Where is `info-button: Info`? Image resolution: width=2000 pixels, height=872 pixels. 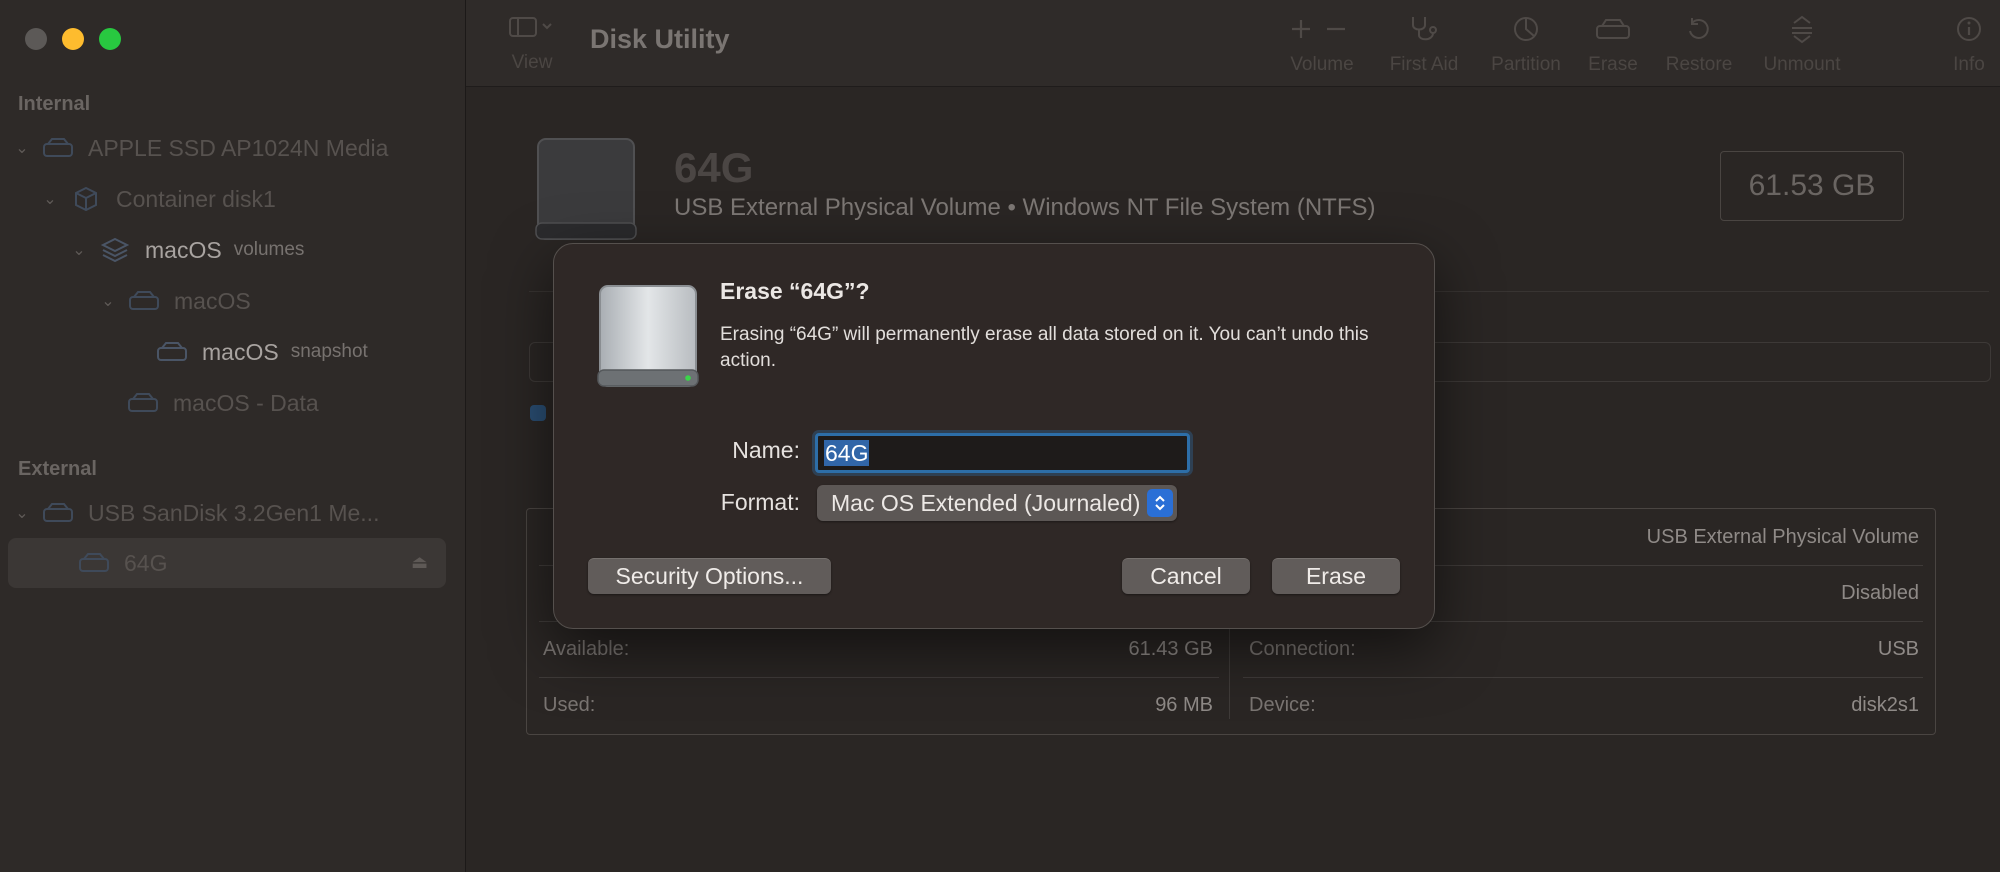
info-button: Info is located at coordinates (1969, 45).